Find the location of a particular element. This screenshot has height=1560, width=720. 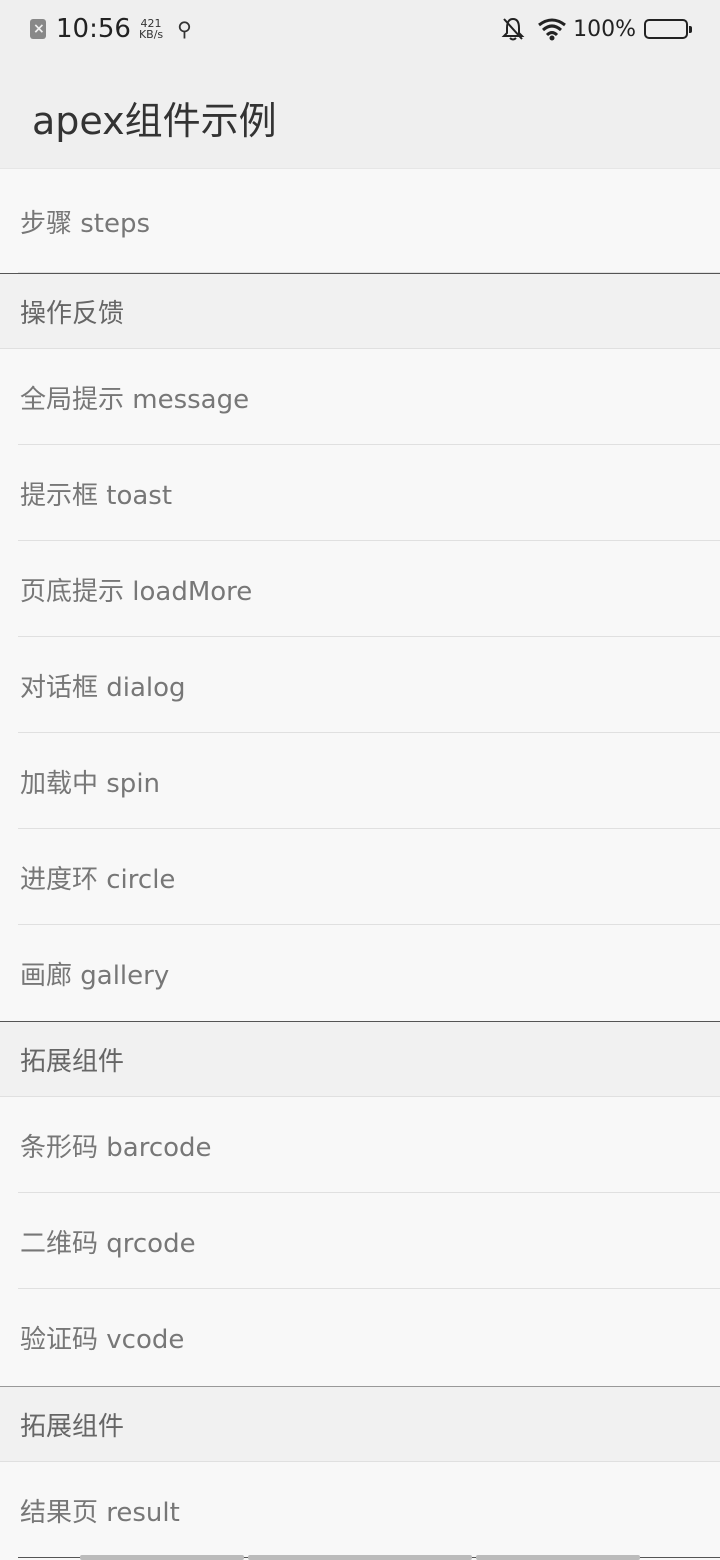

page-title: apex组件示例 is located at coordinates (154, 121).